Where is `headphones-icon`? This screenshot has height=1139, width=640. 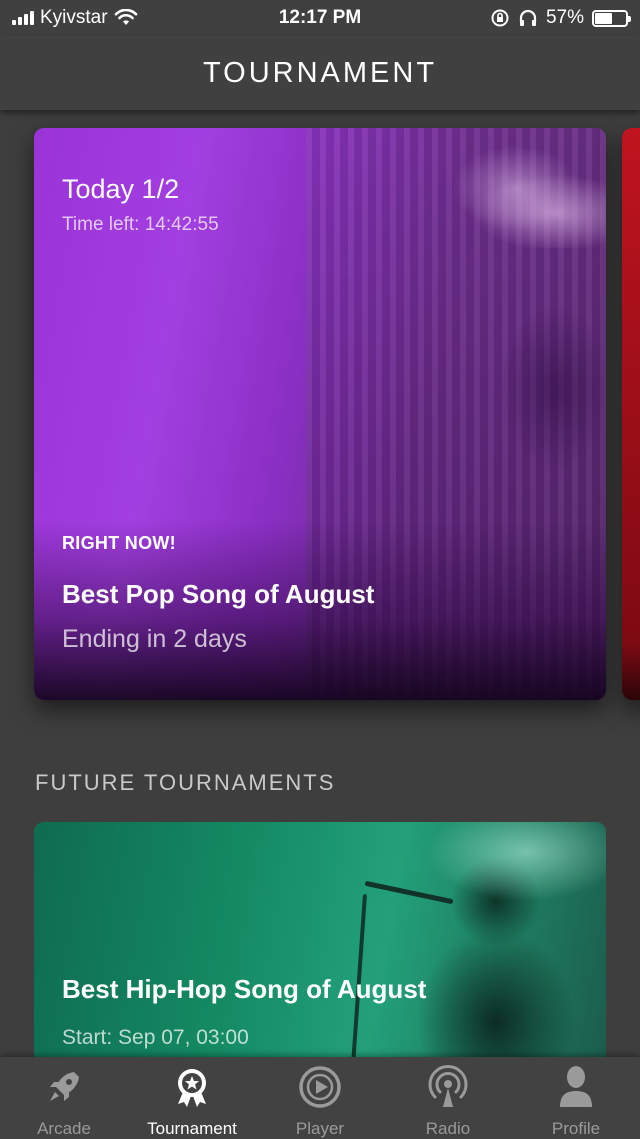 headphones-icon is located at coordinates (528, 17).